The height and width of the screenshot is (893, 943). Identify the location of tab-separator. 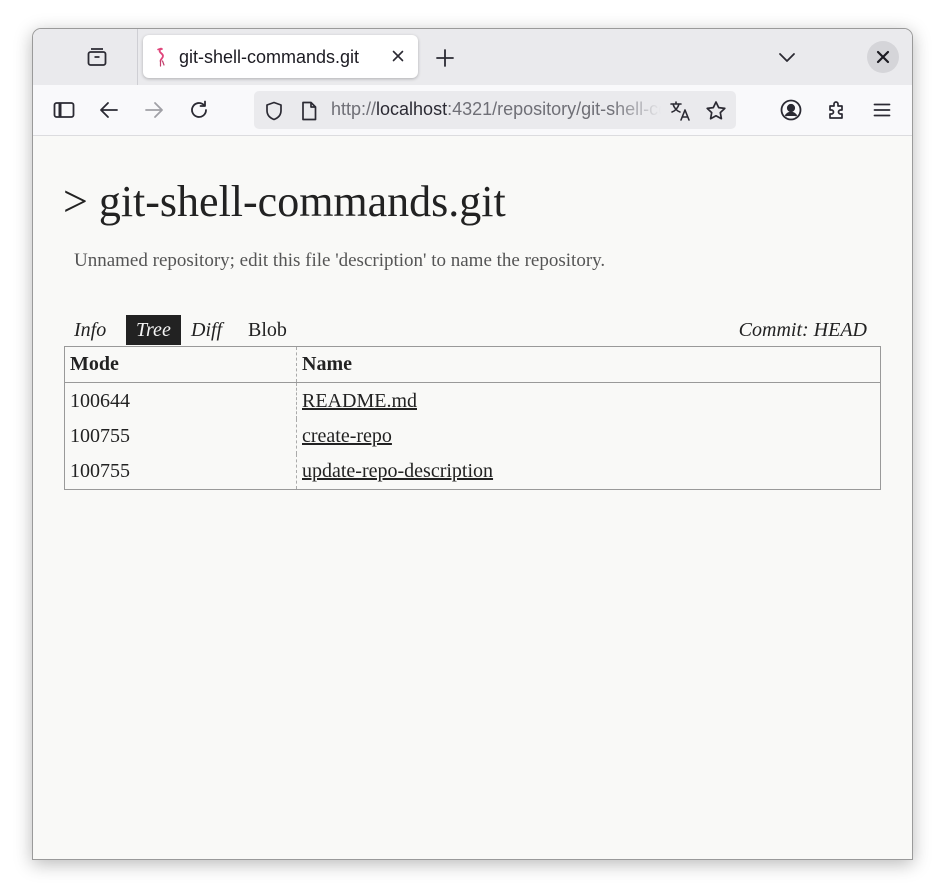
(137, 57).